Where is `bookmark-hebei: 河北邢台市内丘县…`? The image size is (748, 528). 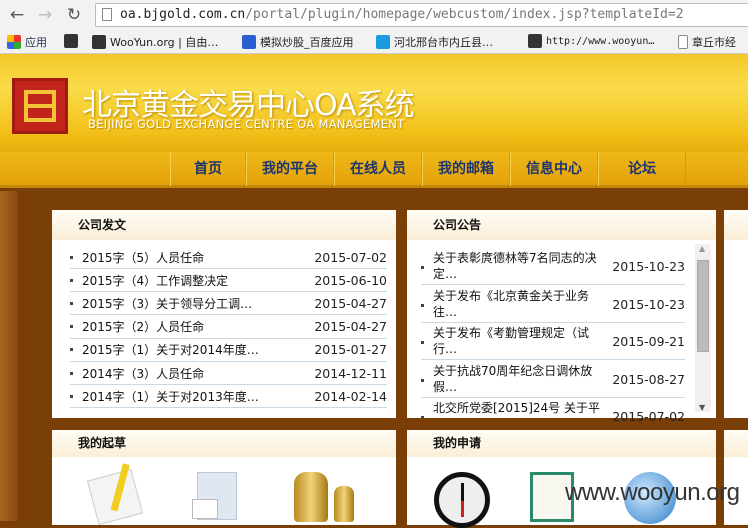 bookmark-hebei: 河北邢台市内丘县… is located at coordinates (434, 42).